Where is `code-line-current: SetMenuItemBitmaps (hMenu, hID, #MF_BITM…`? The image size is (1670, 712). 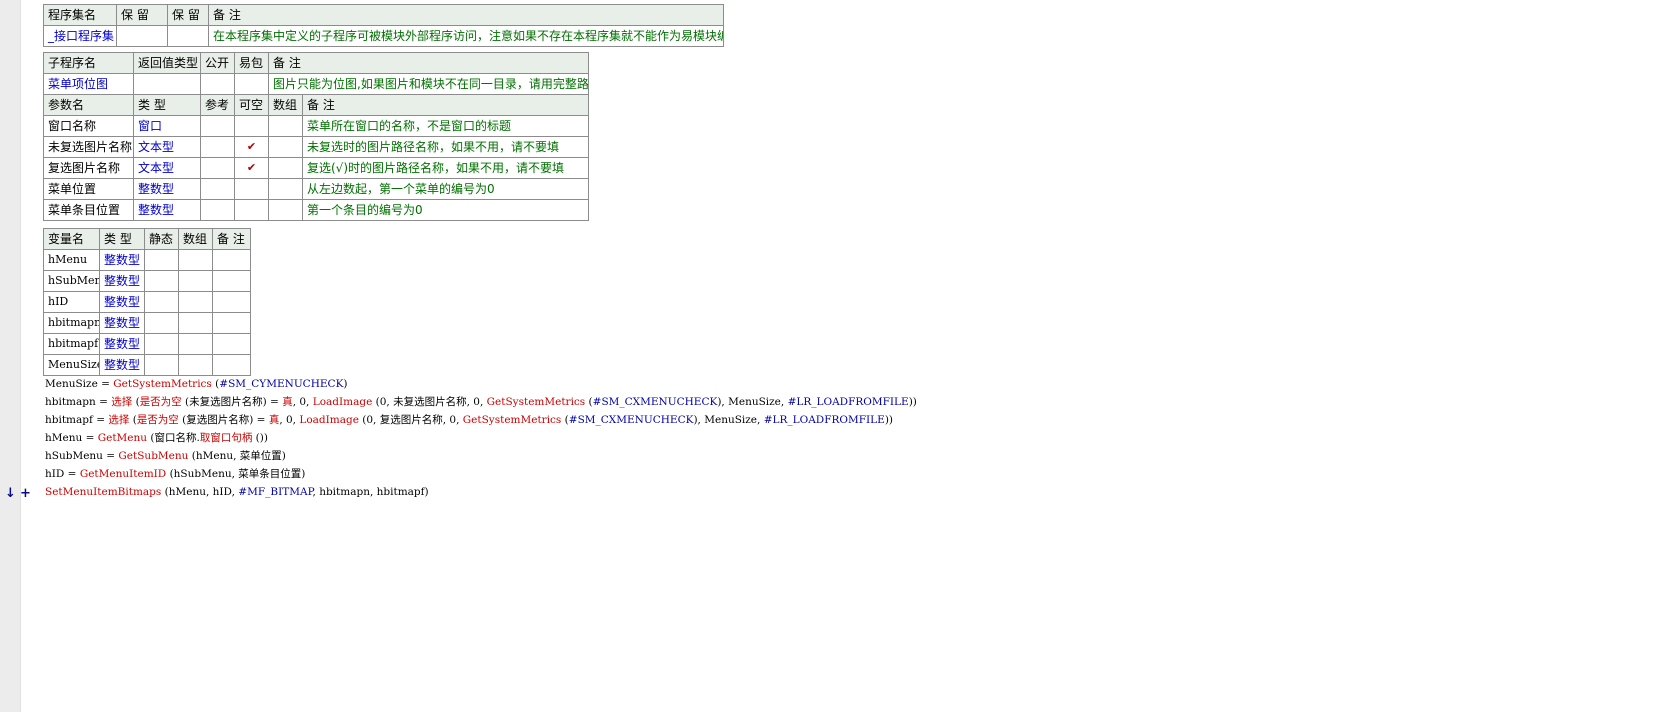
code-line-current: SetMenuItemBitmaps (hMenu, hID, #MF_BITM… is located at coordinates (237, 492).